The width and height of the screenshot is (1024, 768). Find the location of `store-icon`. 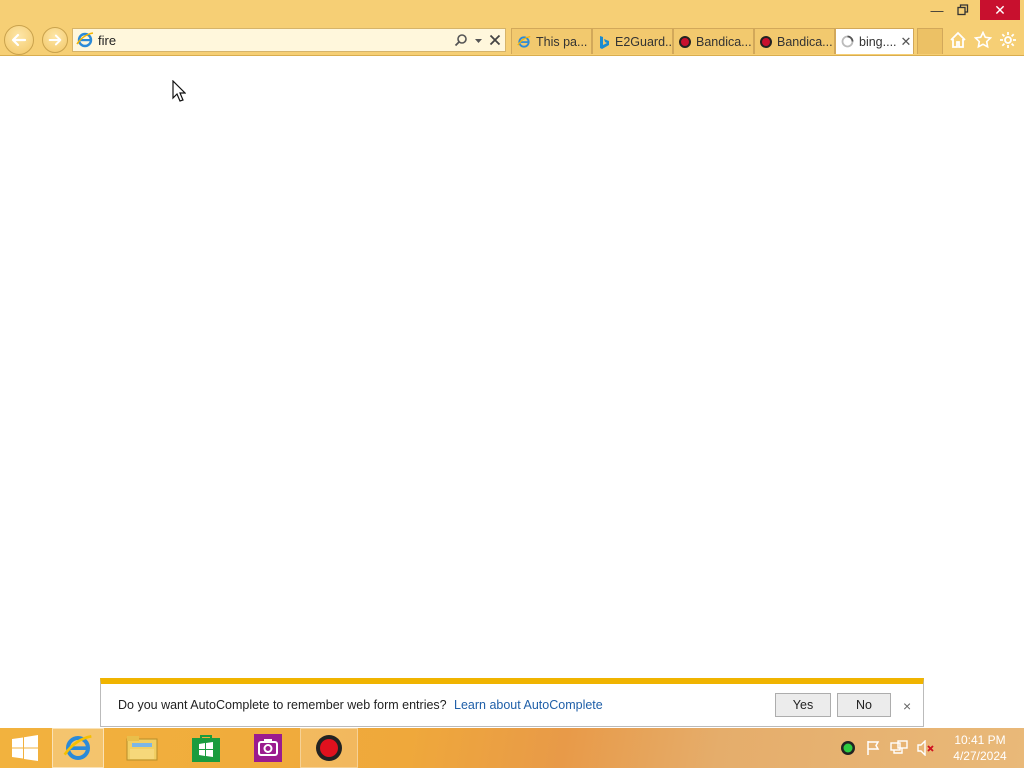

store-icon is located at coordinates (206, 748).